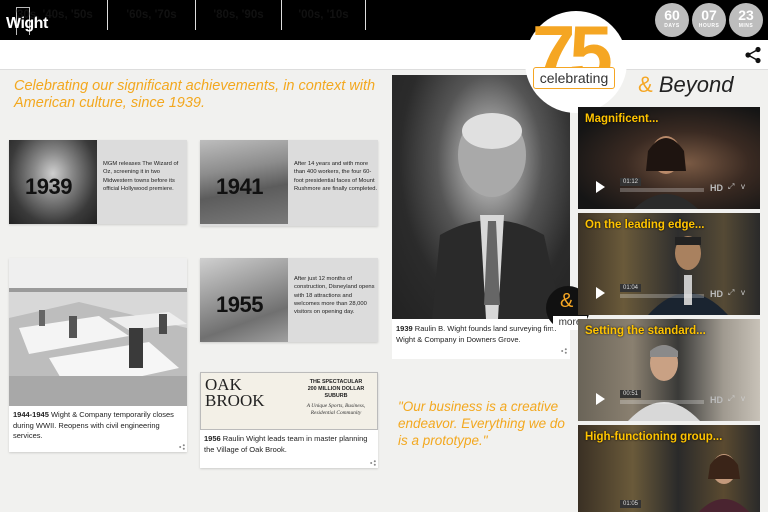 This screenshot has width=768, height=512. What do you see at coordinates (746, 15) in the screenshot?
I see `countdown-mins-value: 23` at bounding box center [746, 15].